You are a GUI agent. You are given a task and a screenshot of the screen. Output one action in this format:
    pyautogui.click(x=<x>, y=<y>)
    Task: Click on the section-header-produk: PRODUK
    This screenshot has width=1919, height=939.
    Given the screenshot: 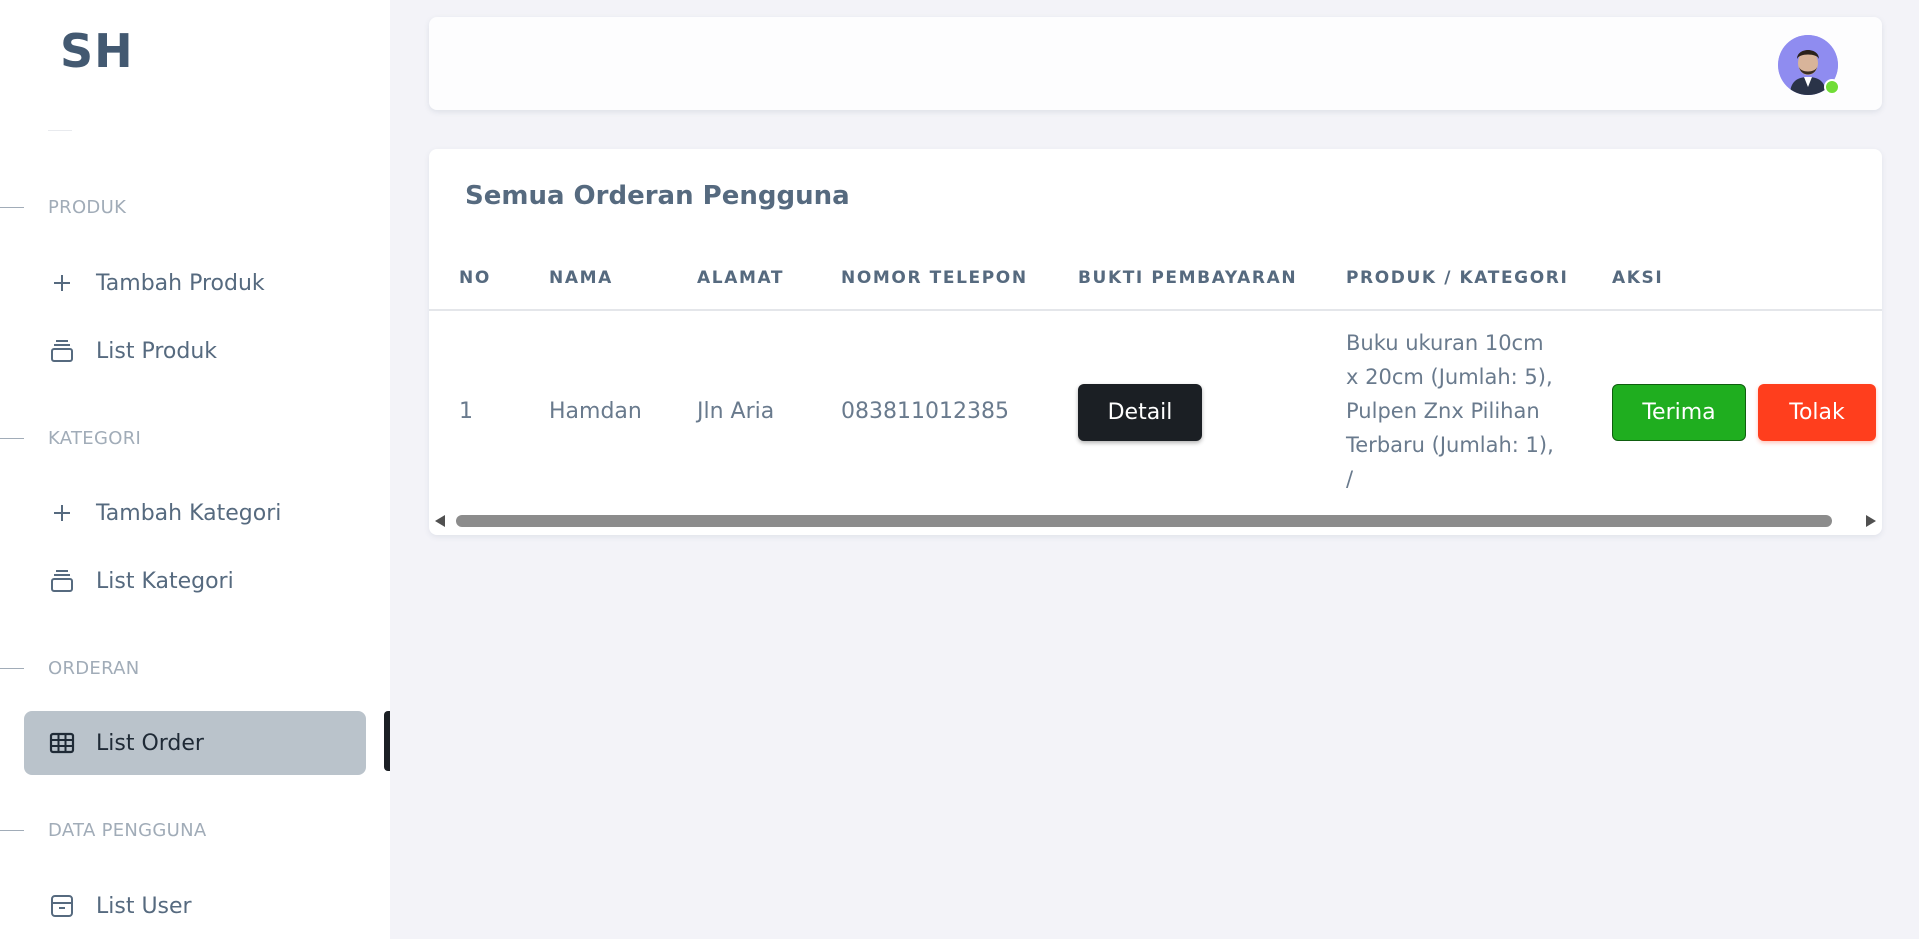 What is the action you would take?
    pyautogui.click(x=63, y=207)
    